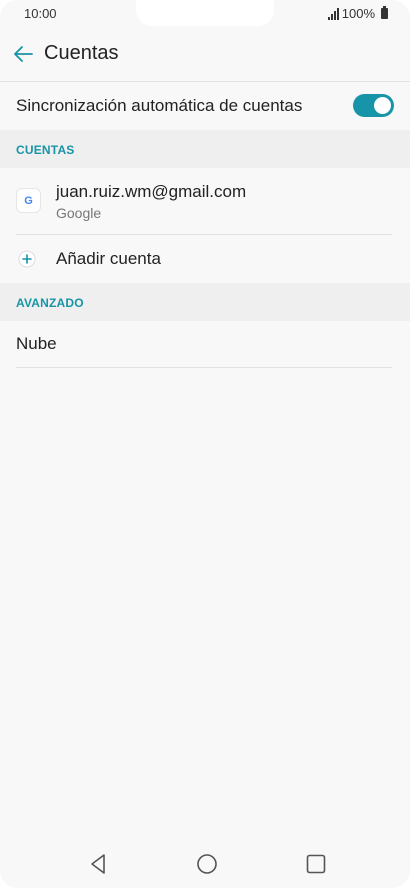 This screenshot has width=410, height=888. Describe the element at coordinates (50, 303) in the screenshot. I see `advanced-section-title: AVANZADO` at that location.